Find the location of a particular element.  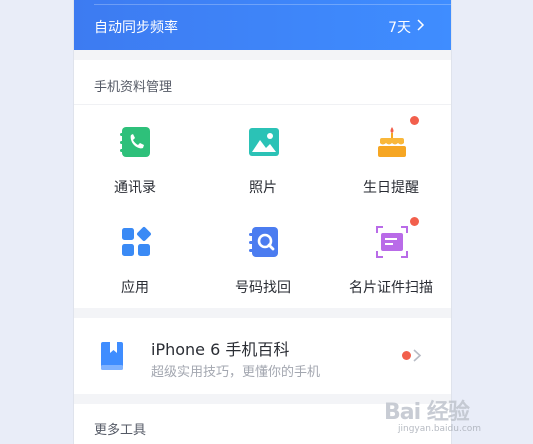

section-title: 手机资料管理 is located at coordinates (133, 87).